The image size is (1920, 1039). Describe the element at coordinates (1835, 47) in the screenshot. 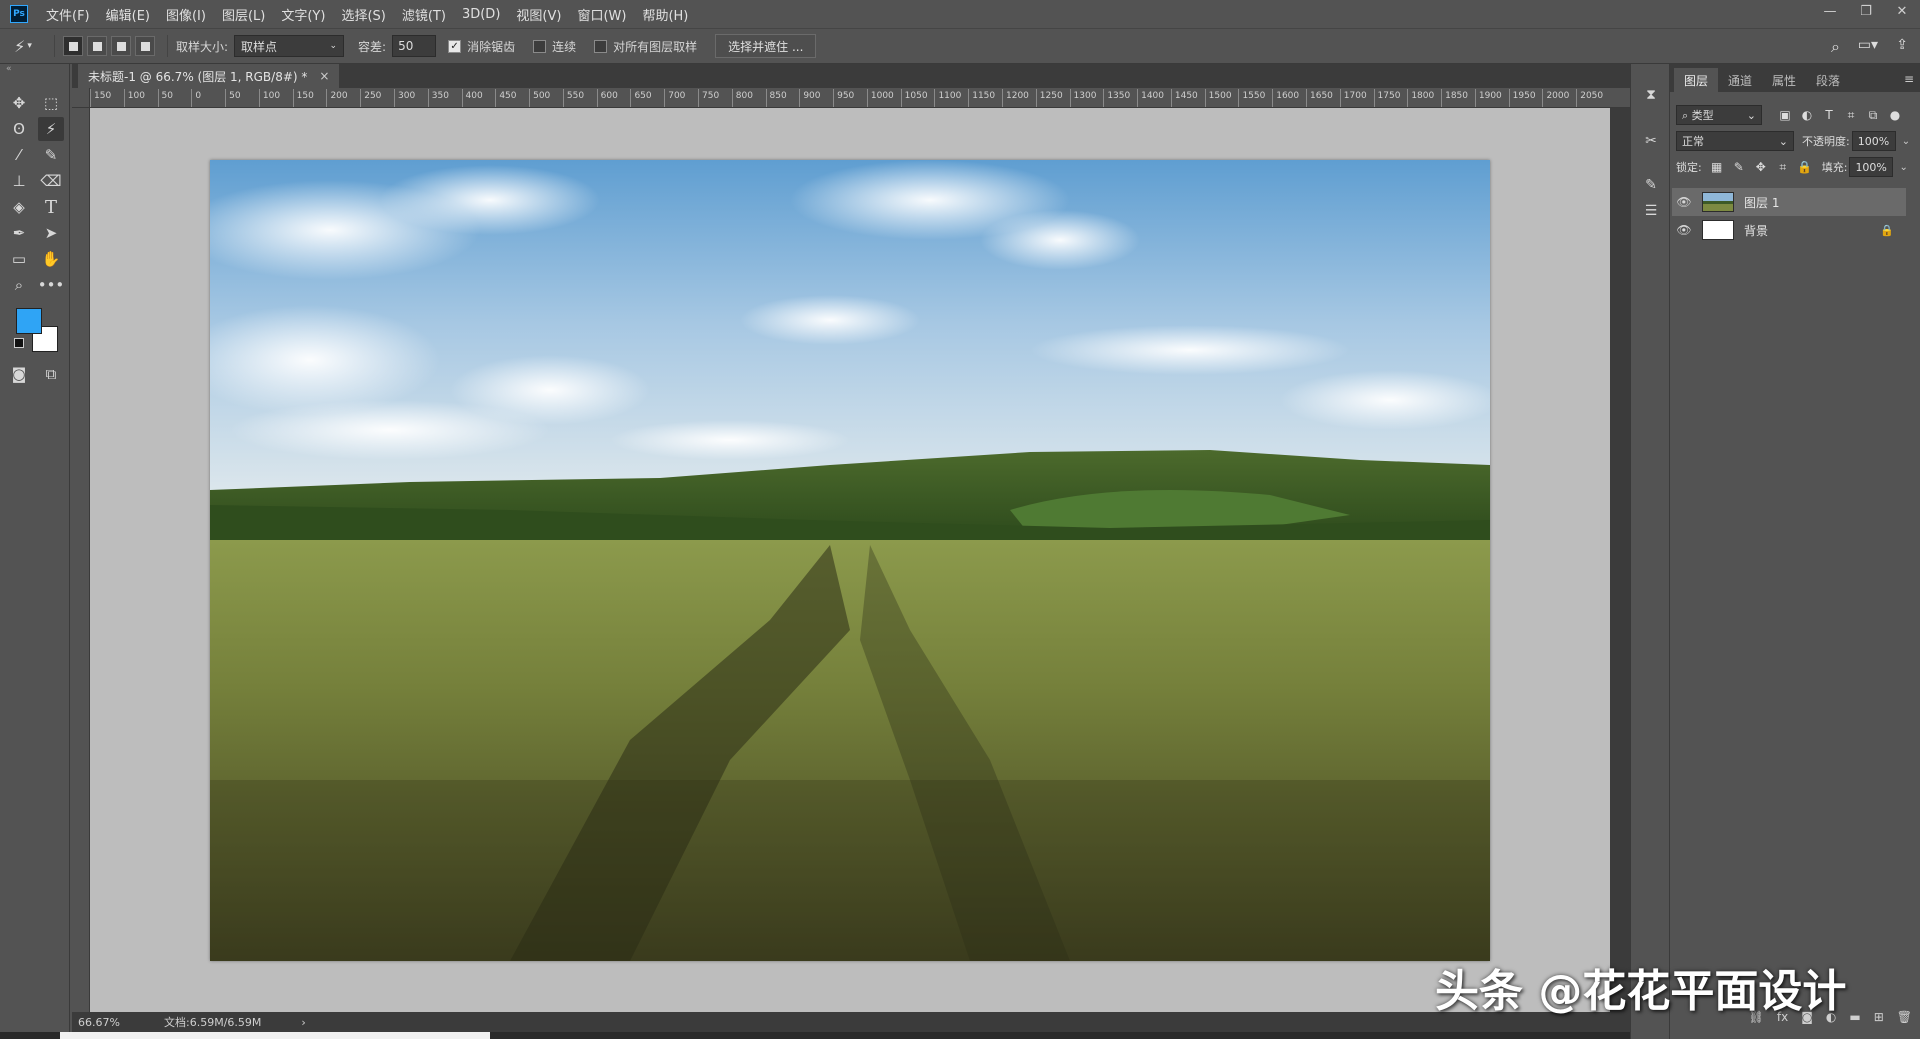

I see `search-icon: ⌕` at that location.